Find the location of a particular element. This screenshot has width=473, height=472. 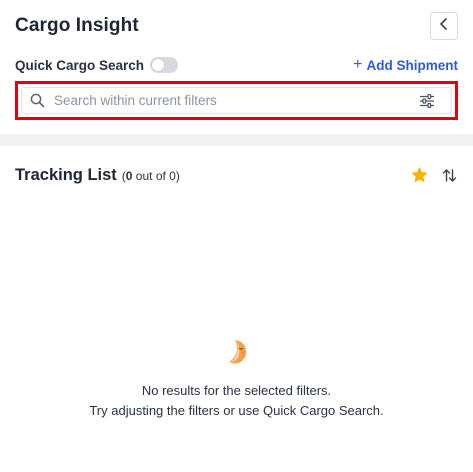

total-count: 0 is located at coordinates (172, 176).